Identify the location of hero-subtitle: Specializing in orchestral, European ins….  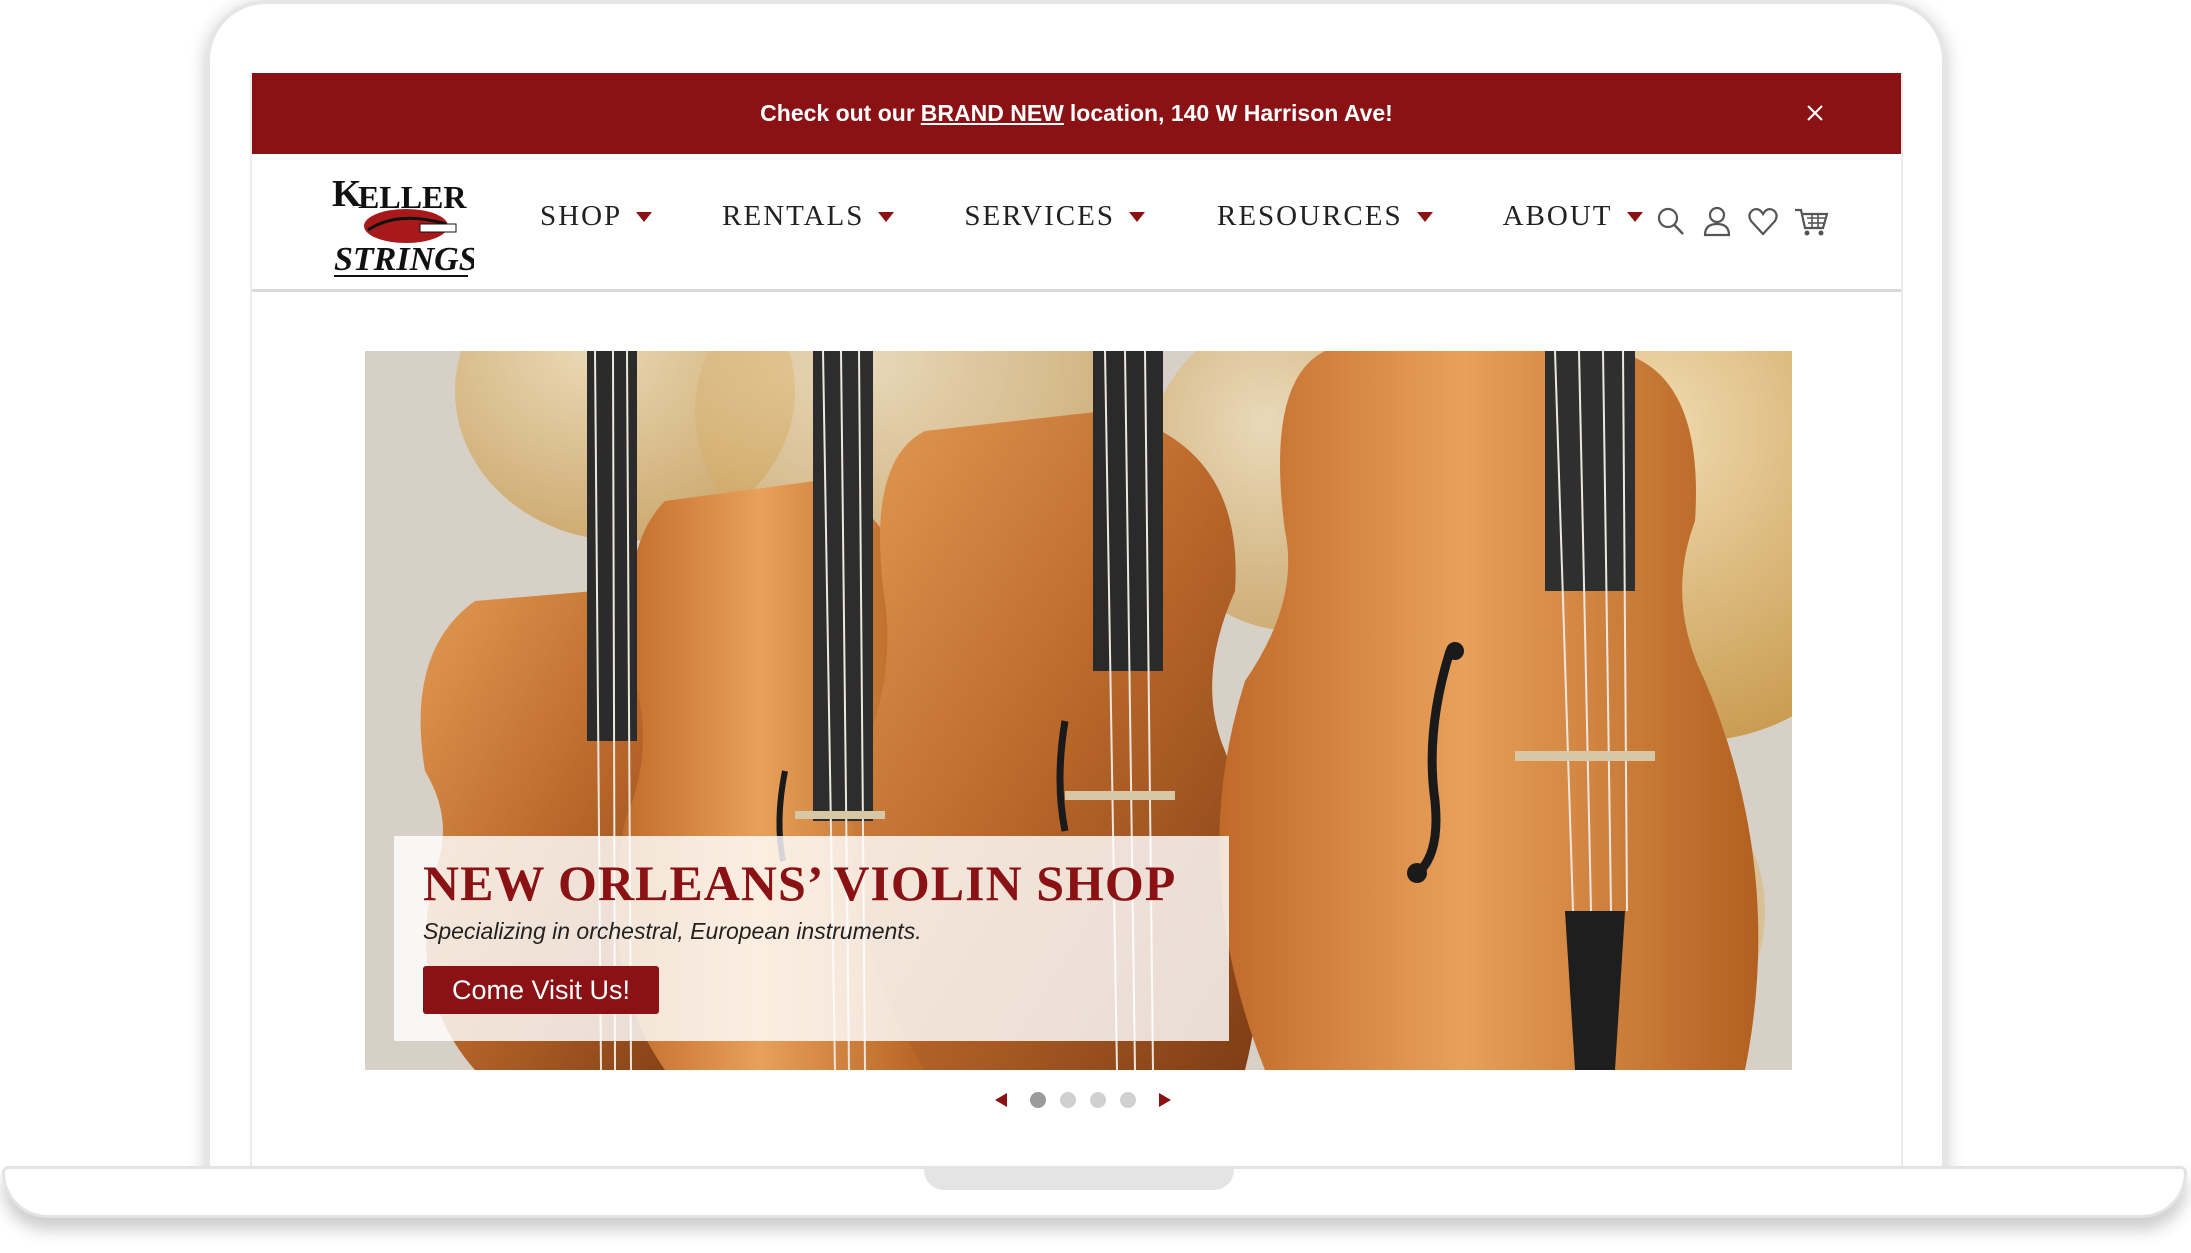
(672, 931).